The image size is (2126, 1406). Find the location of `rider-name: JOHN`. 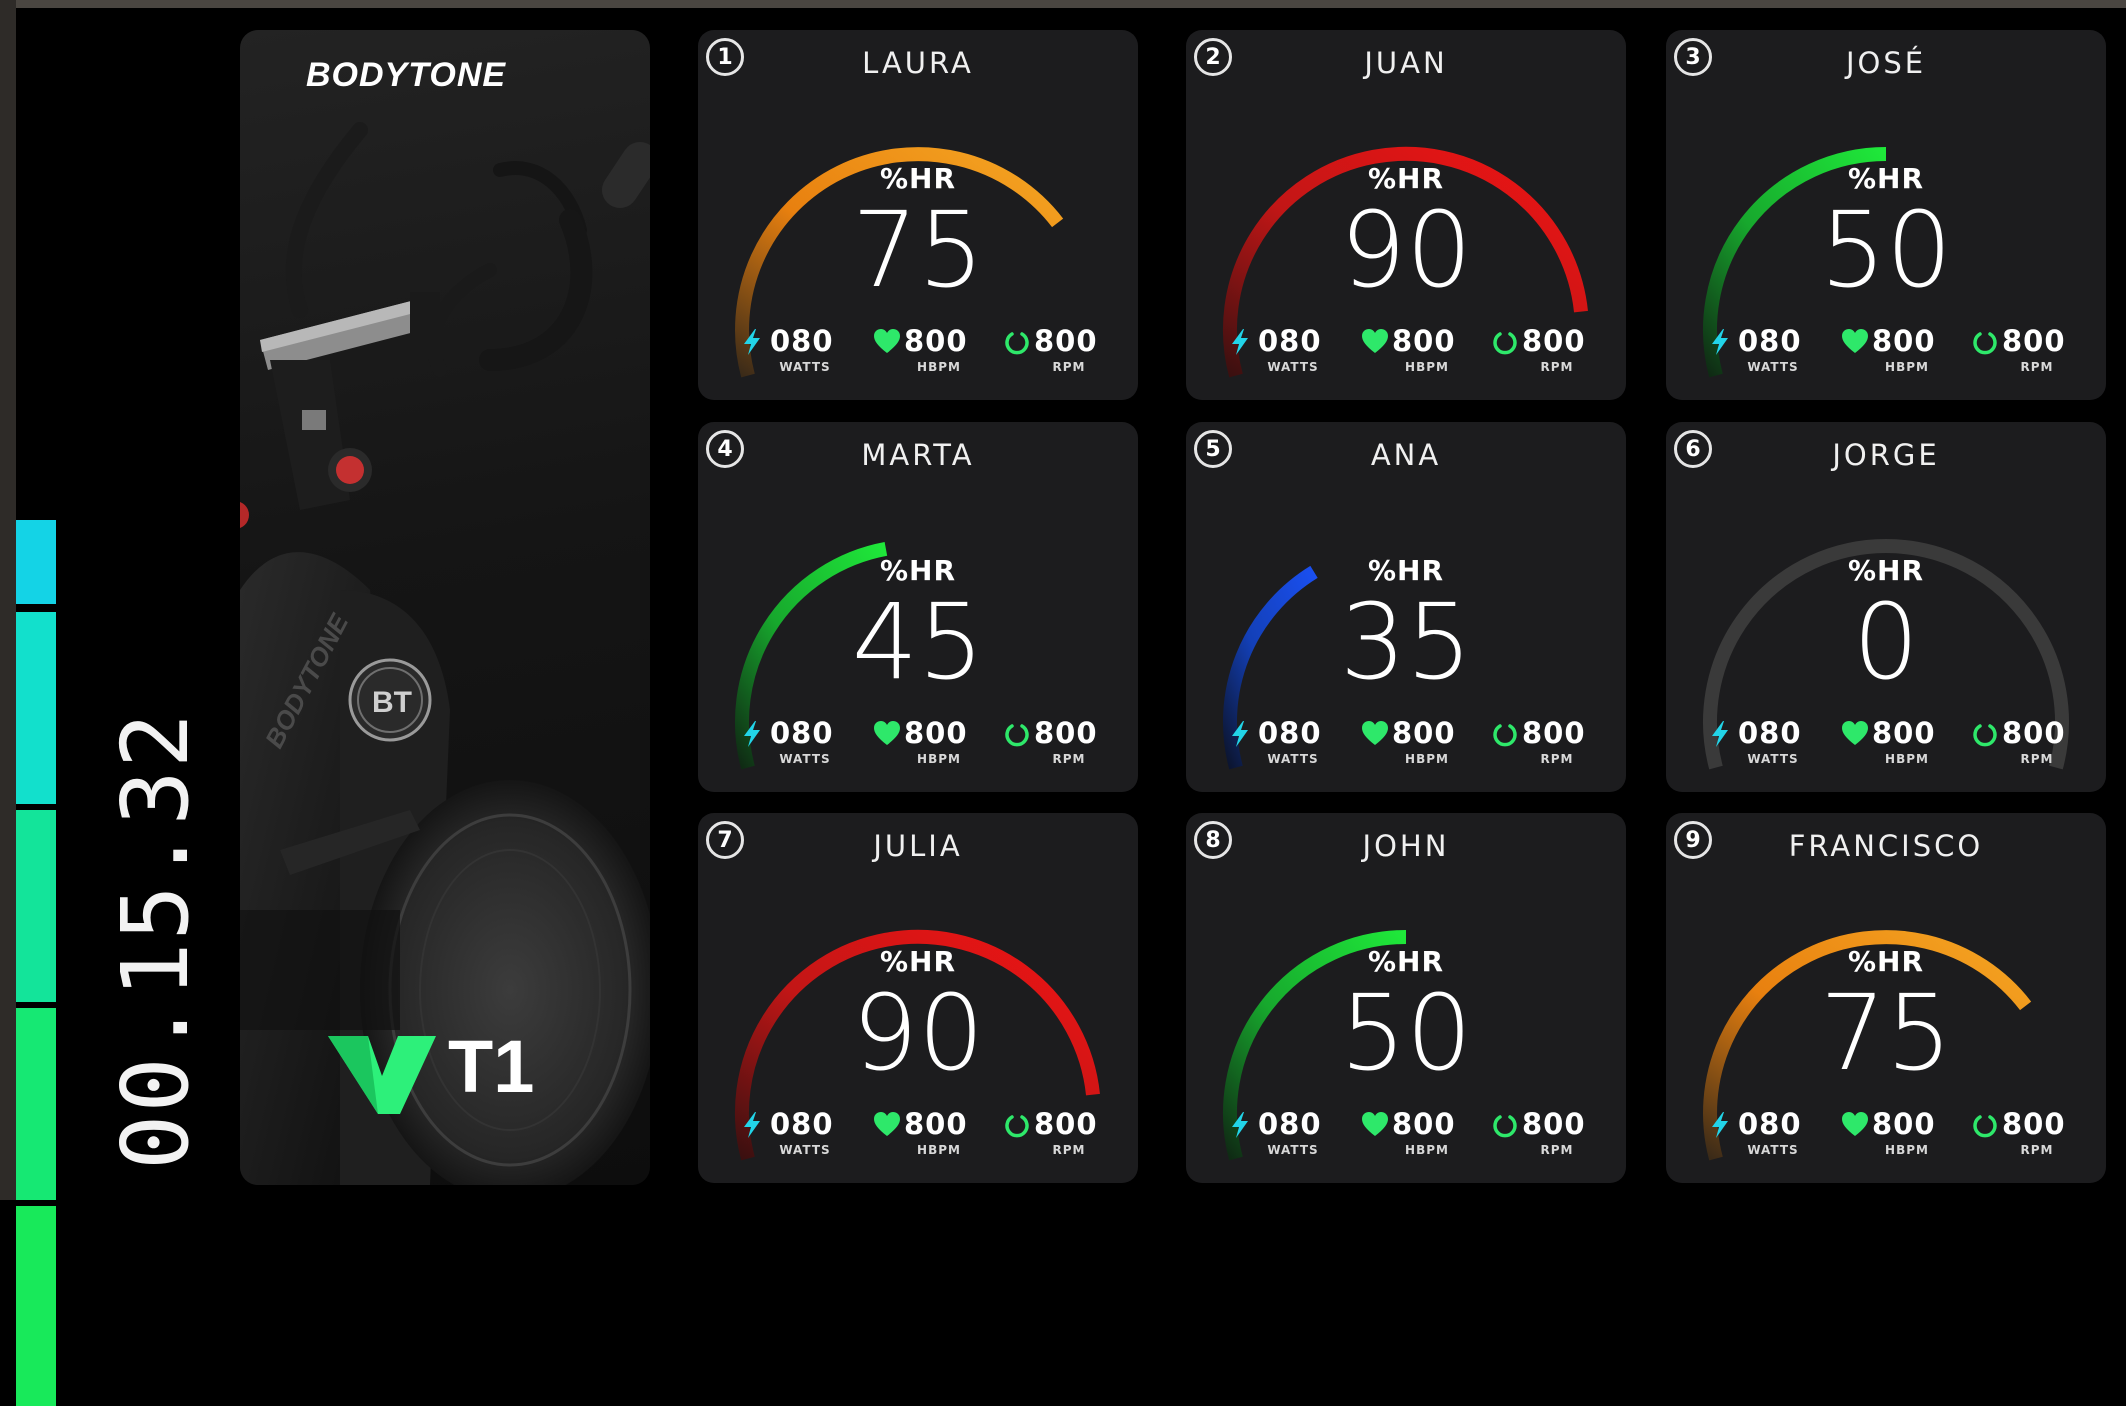

rider-name: JOHN is located at coordinates (1406, 846).